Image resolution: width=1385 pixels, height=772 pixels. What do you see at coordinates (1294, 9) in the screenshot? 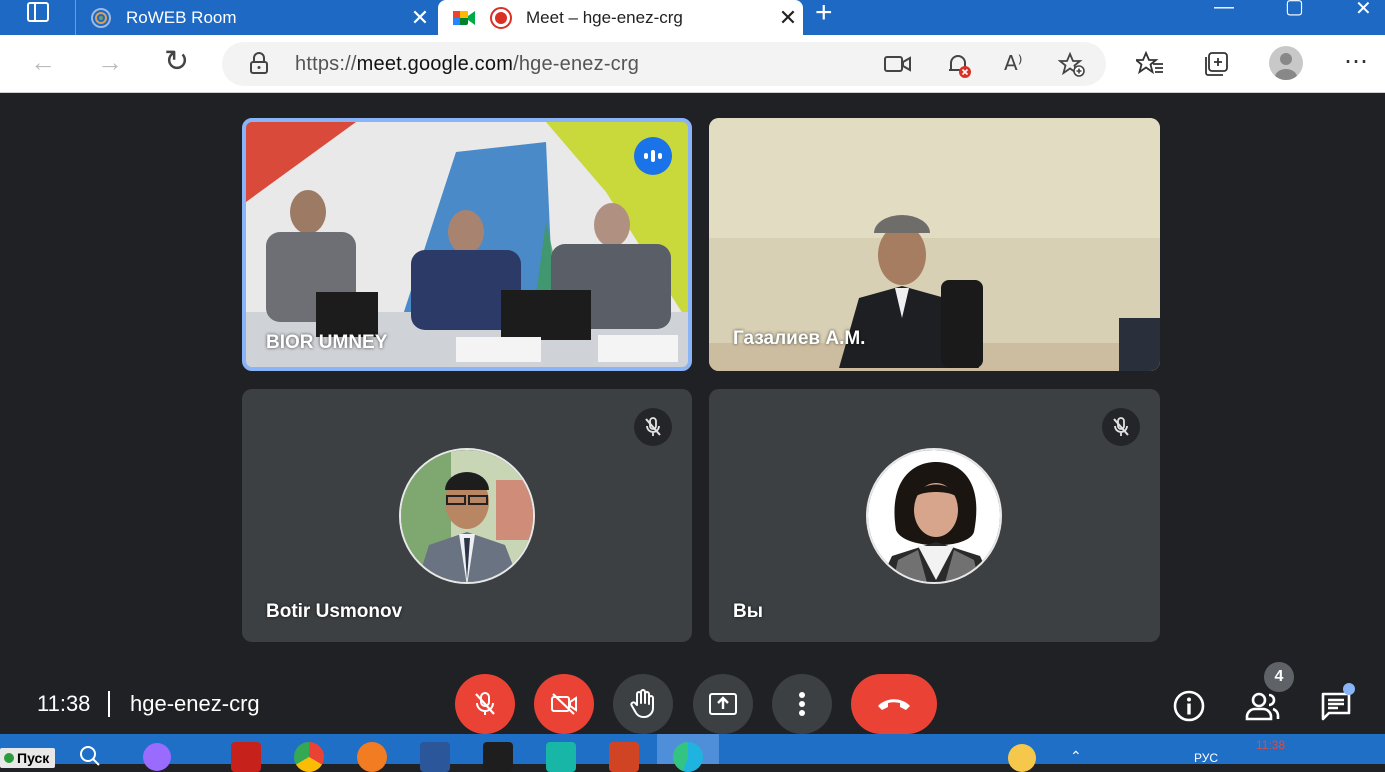
I see `maximize-icon: ▢` at bounding box center [1294, 9].